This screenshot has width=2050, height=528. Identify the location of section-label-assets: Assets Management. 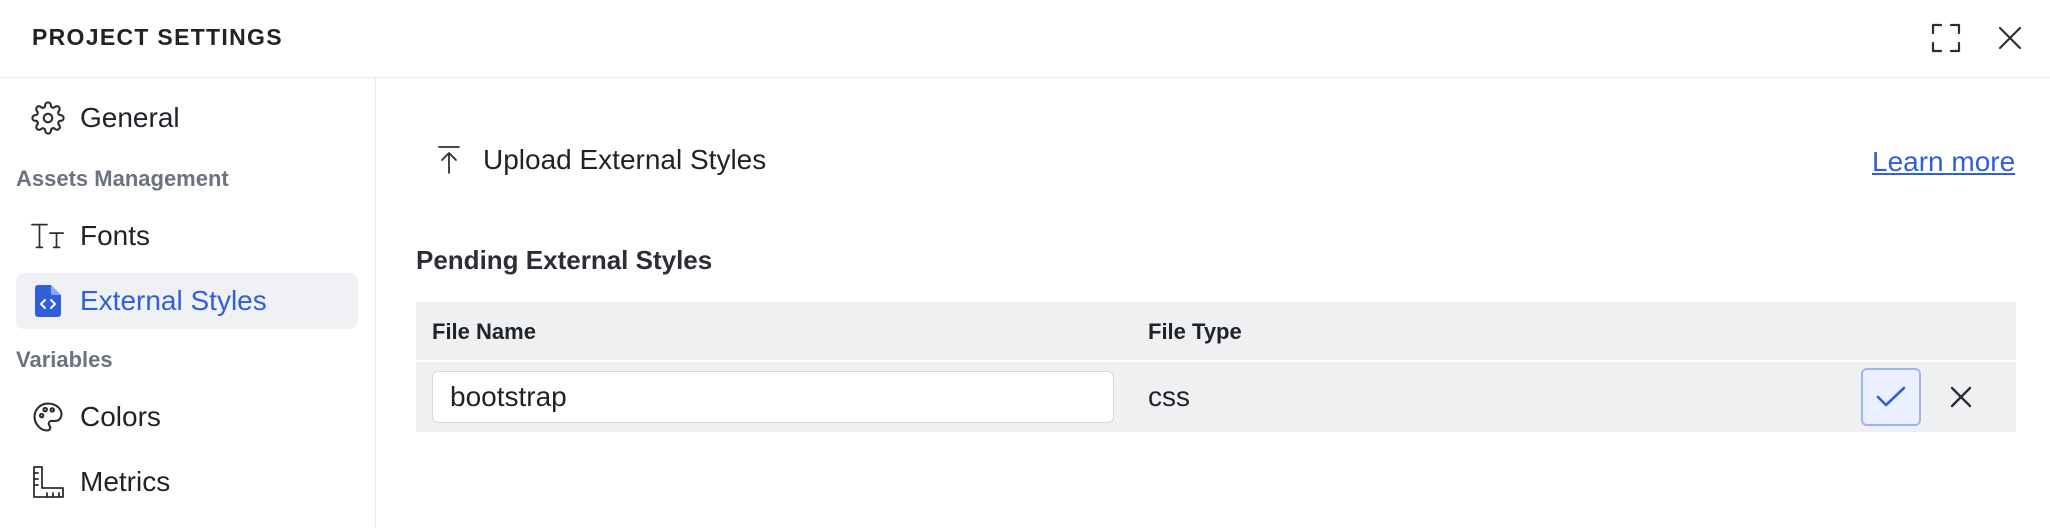
(122, 178).